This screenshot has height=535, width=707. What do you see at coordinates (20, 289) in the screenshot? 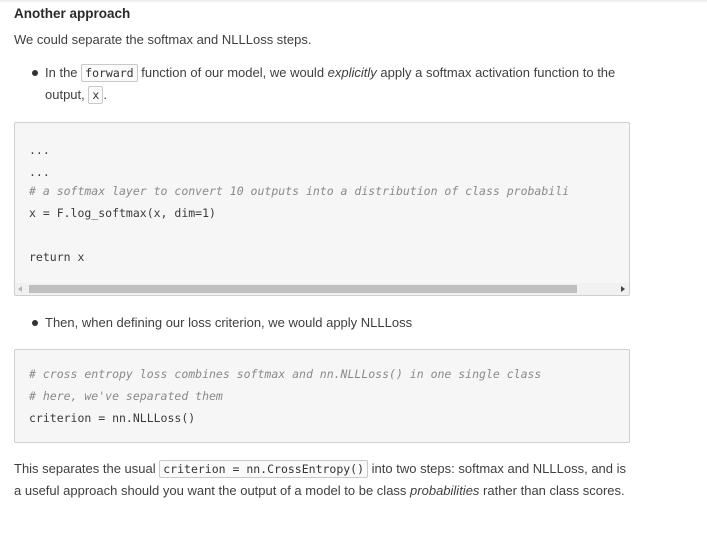
I see `scroll-left-icon` at bounding box center [20, 289].